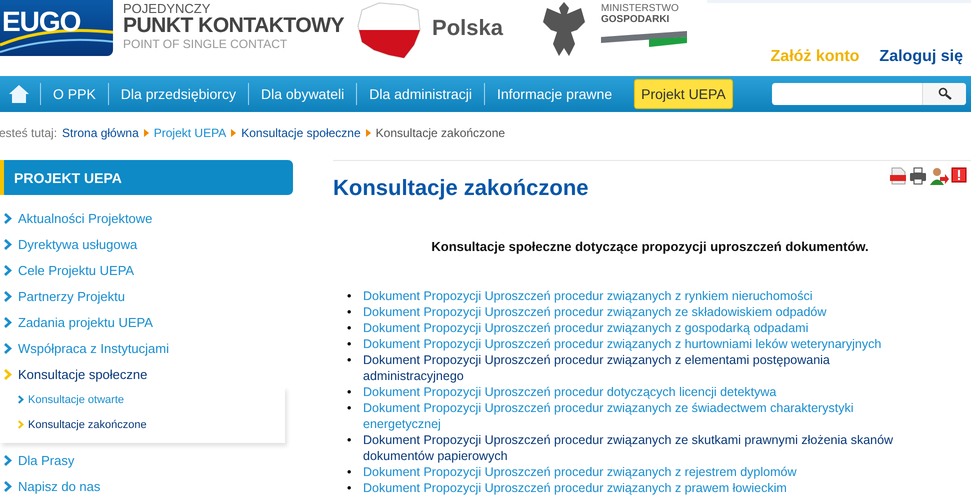  What do you see at coordinates (301, 133) in the screenshot?
I see `breadcrumb-link: Konsultacje społeczne` at bounding box center [301, 133].